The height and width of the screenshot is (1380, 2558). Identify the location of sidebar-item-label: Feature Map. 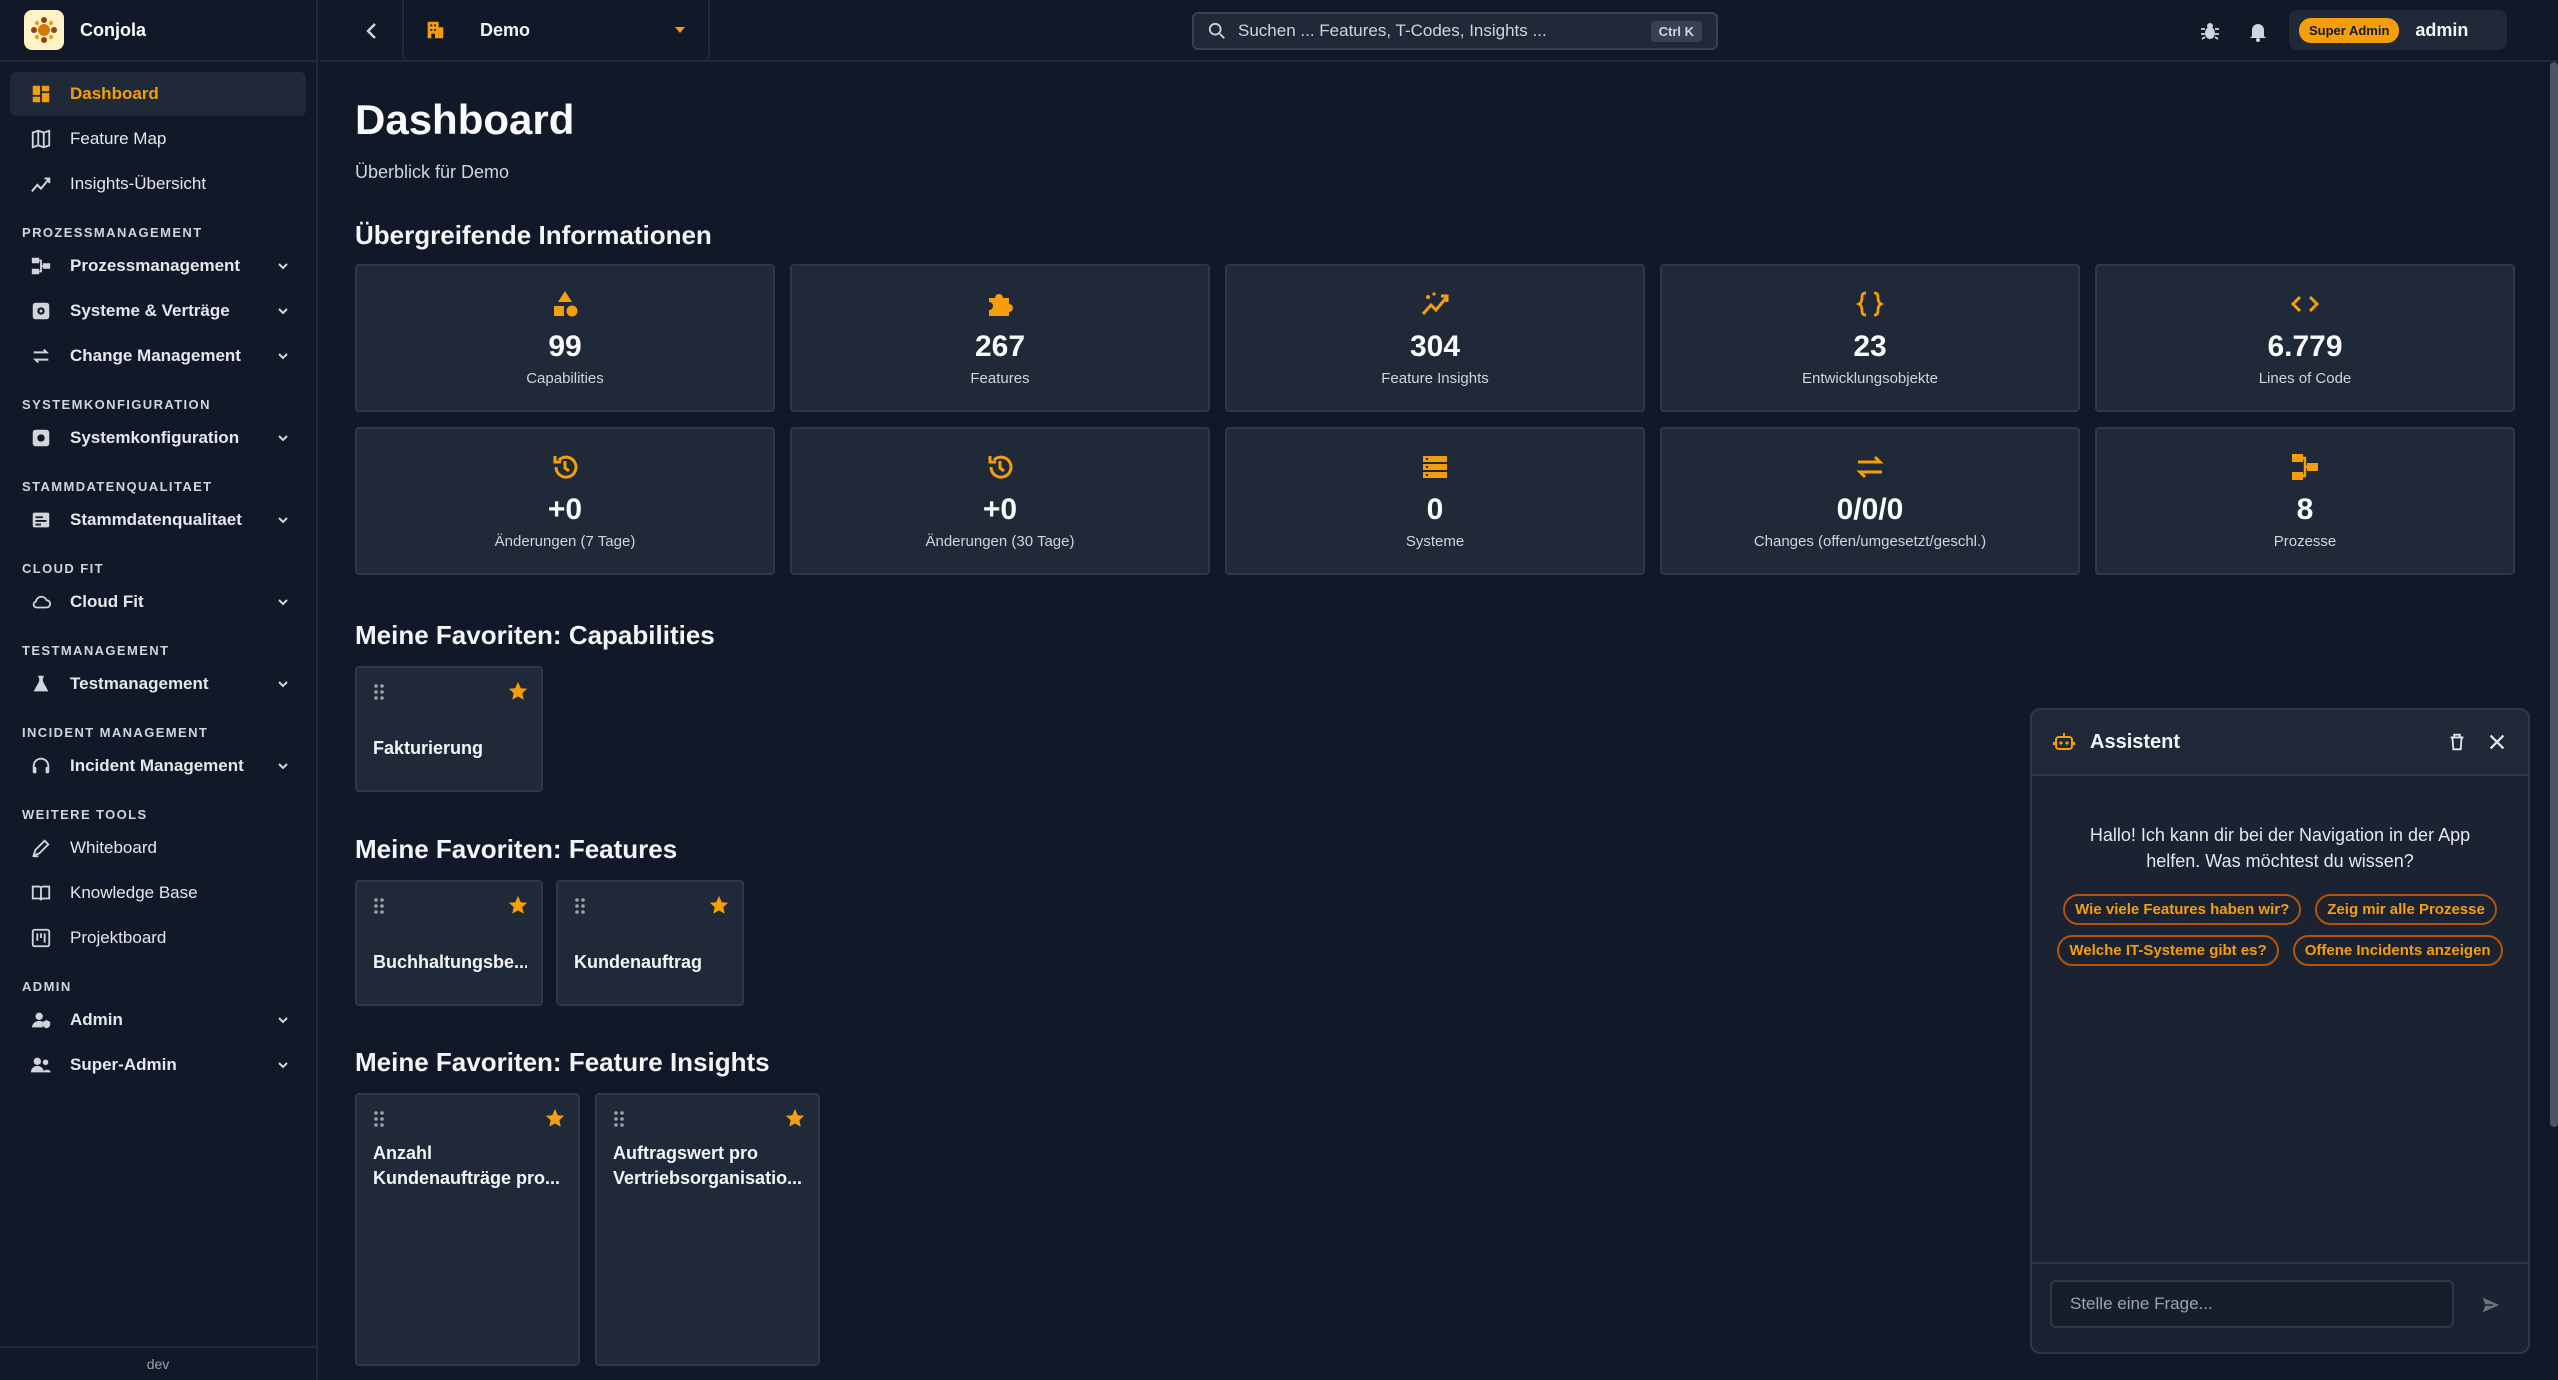
(118, 138).